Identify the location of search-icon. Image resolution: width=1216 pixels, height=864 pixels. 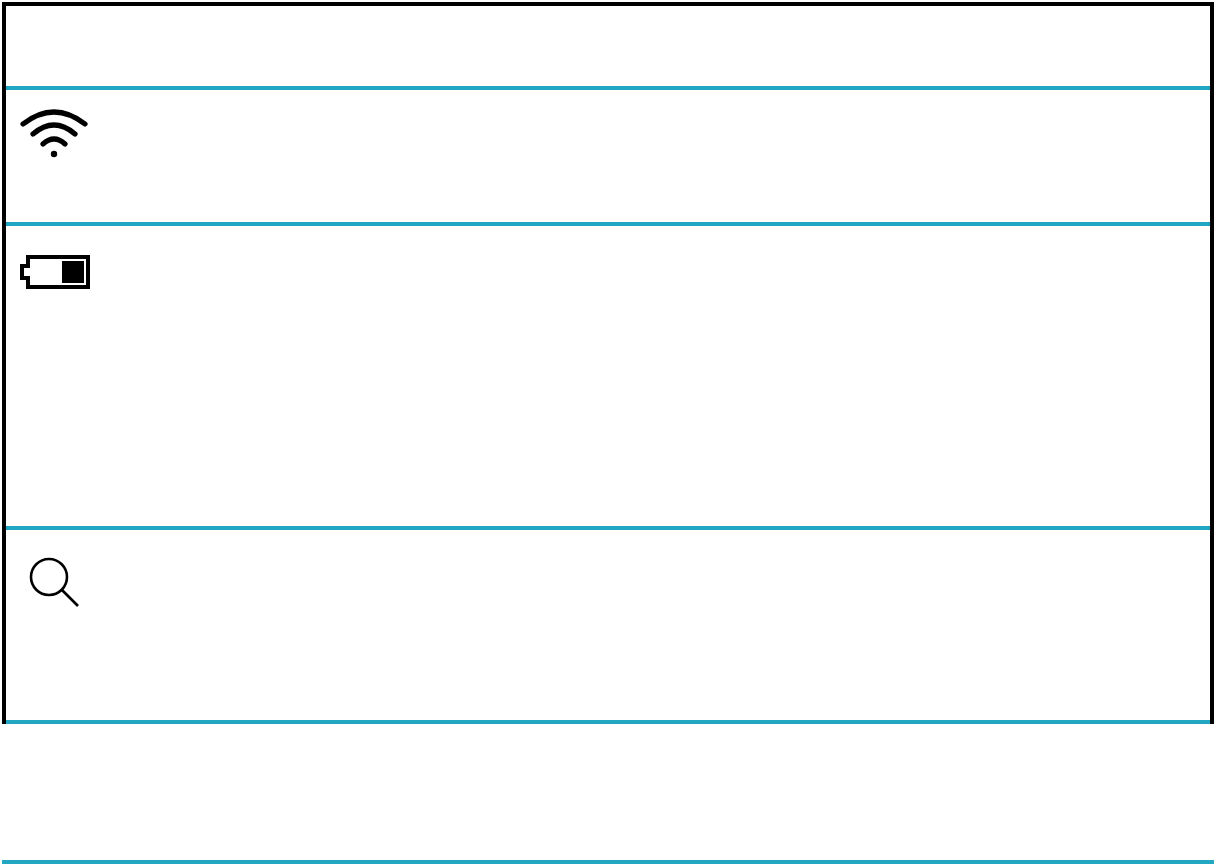
(54, 582).